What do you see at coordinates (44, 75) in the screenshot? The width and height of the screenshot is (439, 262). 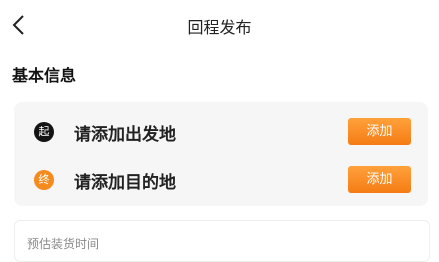 I see `section-title: 基本信息` at bounding box center [44, 75].